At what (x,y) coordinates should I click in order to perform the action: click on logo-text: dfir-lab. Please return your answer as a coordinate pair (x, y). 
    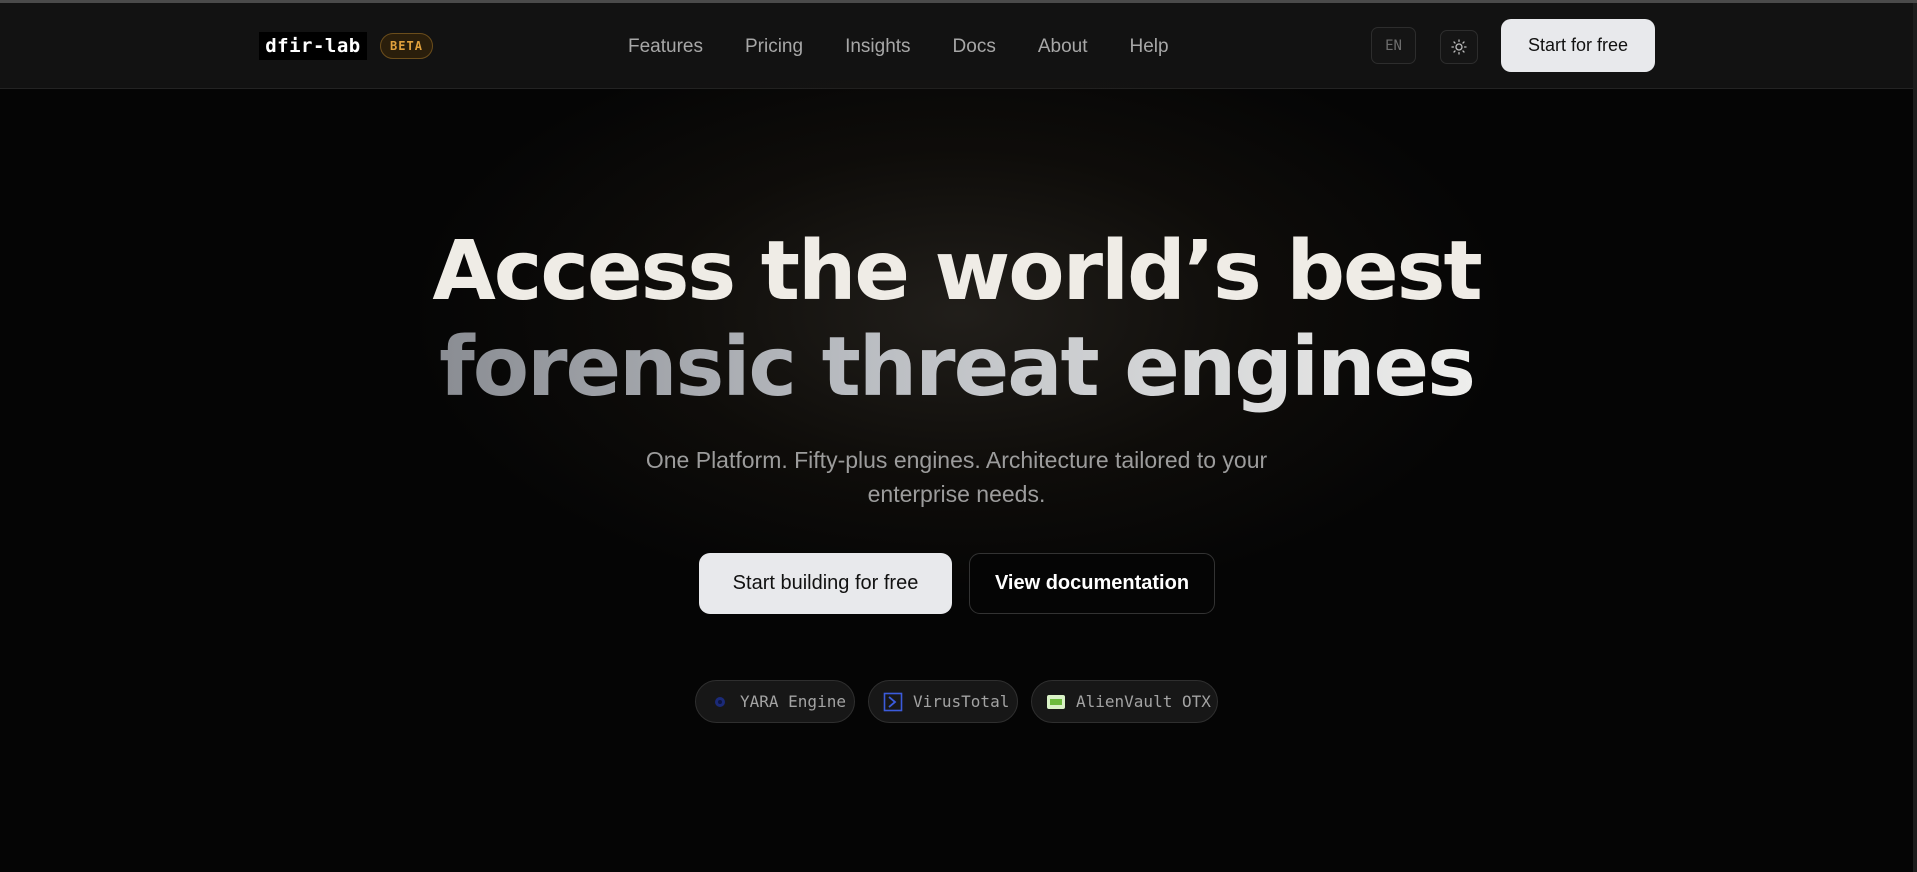
    Looking at the image, I should click on (313, 46).